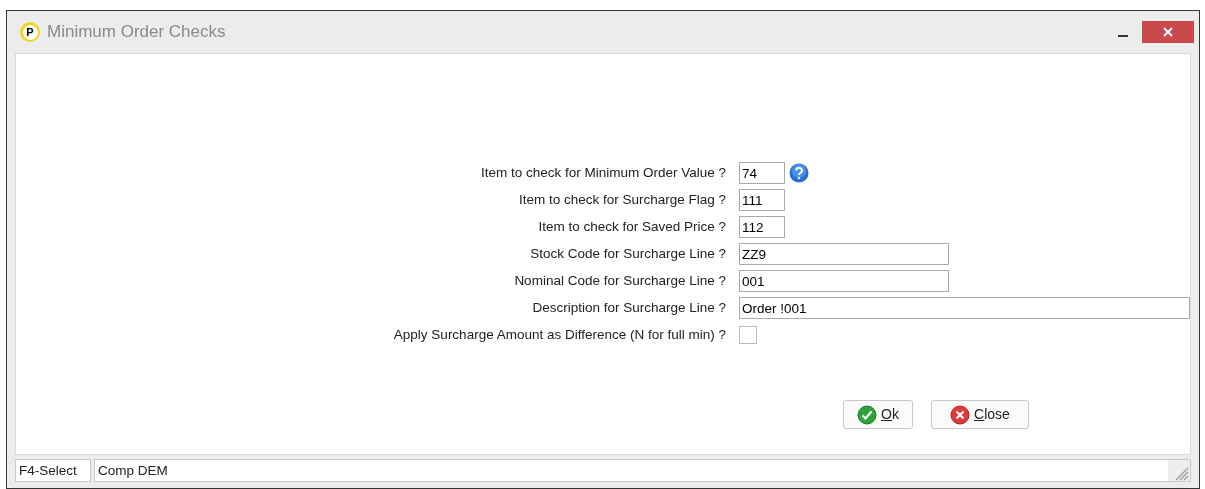 Image resolution: width=1205 pixels, height=489 pixels. What do you see at coordinates (844, 254) in the screenshot?
I see `text-field: ZZ9` at bounding box center [844, 254].